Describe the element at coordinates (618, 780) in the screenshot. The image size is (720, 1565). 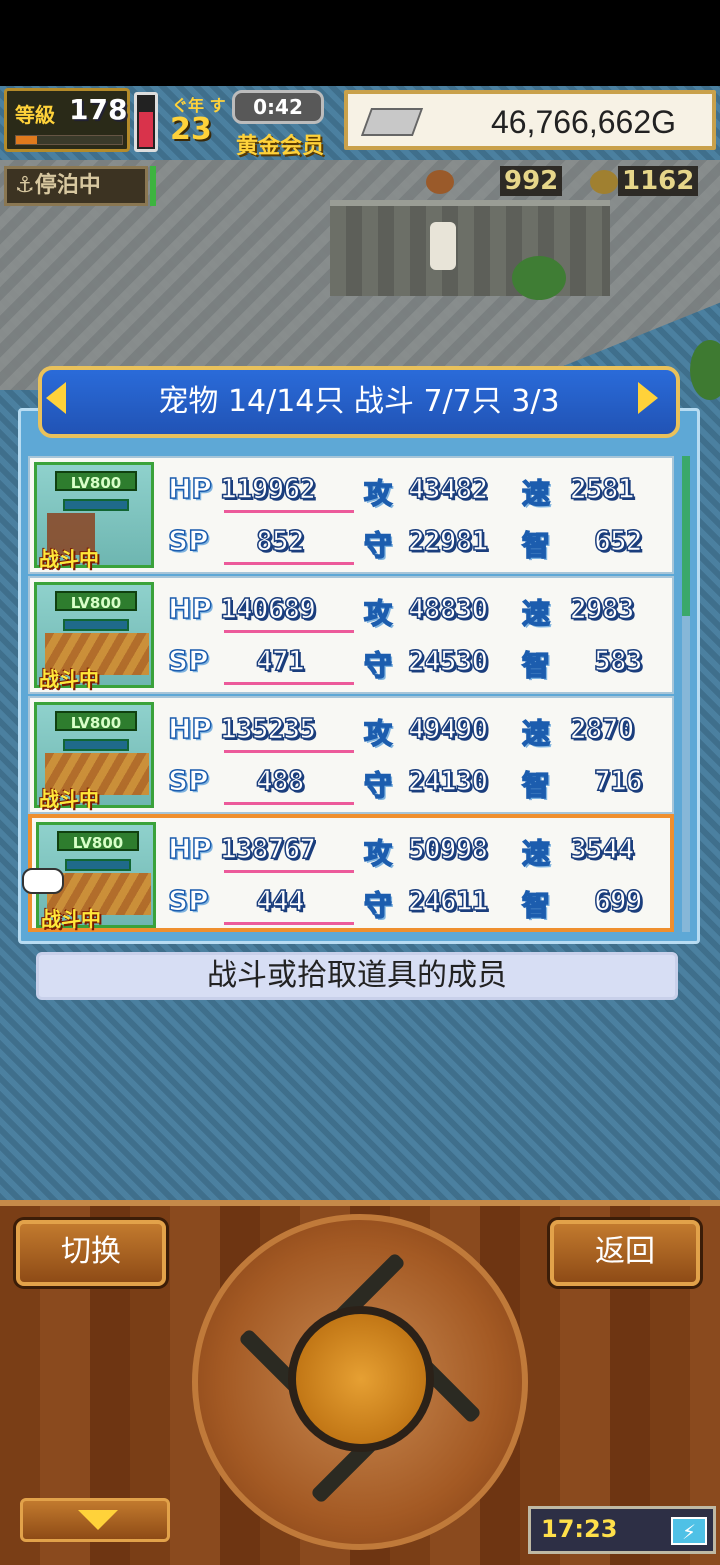
I see `int-value: 716` at that location.